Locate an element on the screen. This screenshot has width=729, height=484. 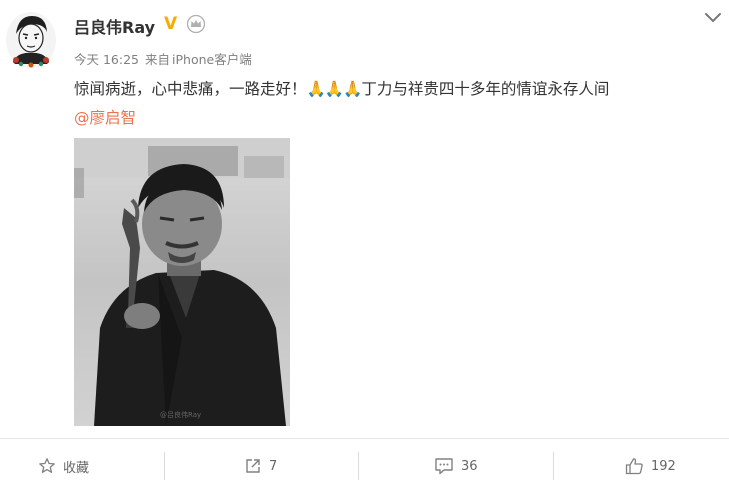
repost-count: 7 is located at coordinates (273, 466).